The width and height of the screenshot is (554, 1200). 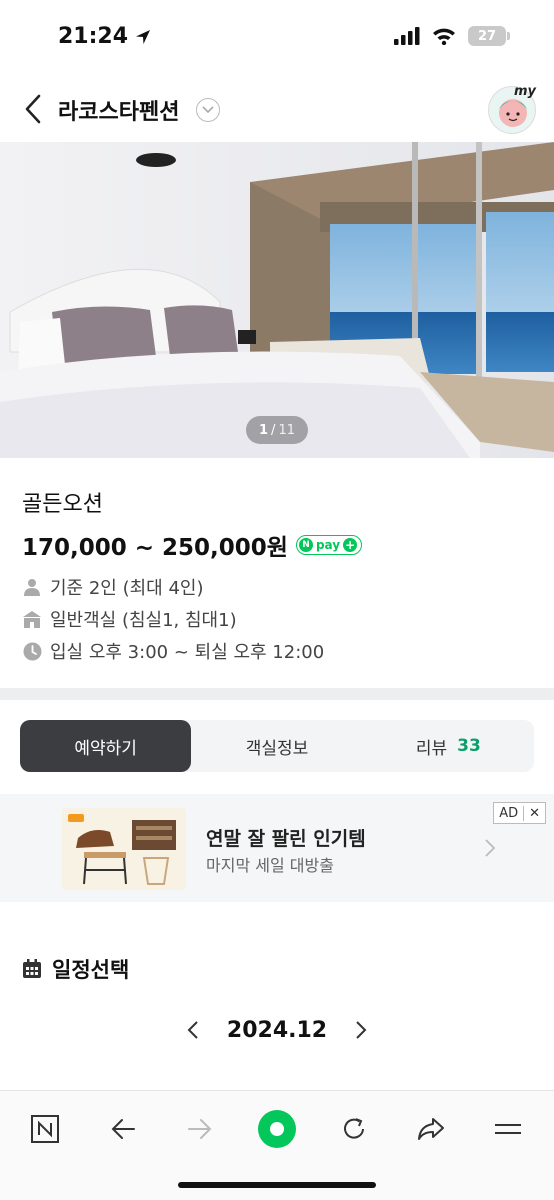 I want to click on browser-forward-button, so click(x=200, y=1129).